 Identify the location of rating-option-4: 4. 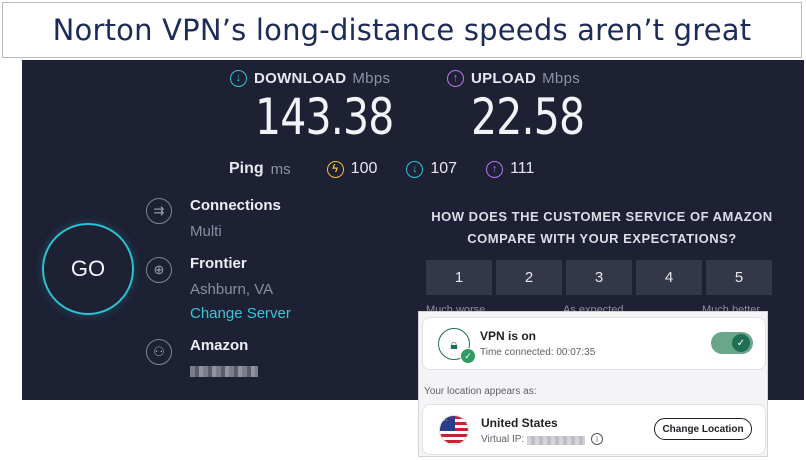
(669, 277).